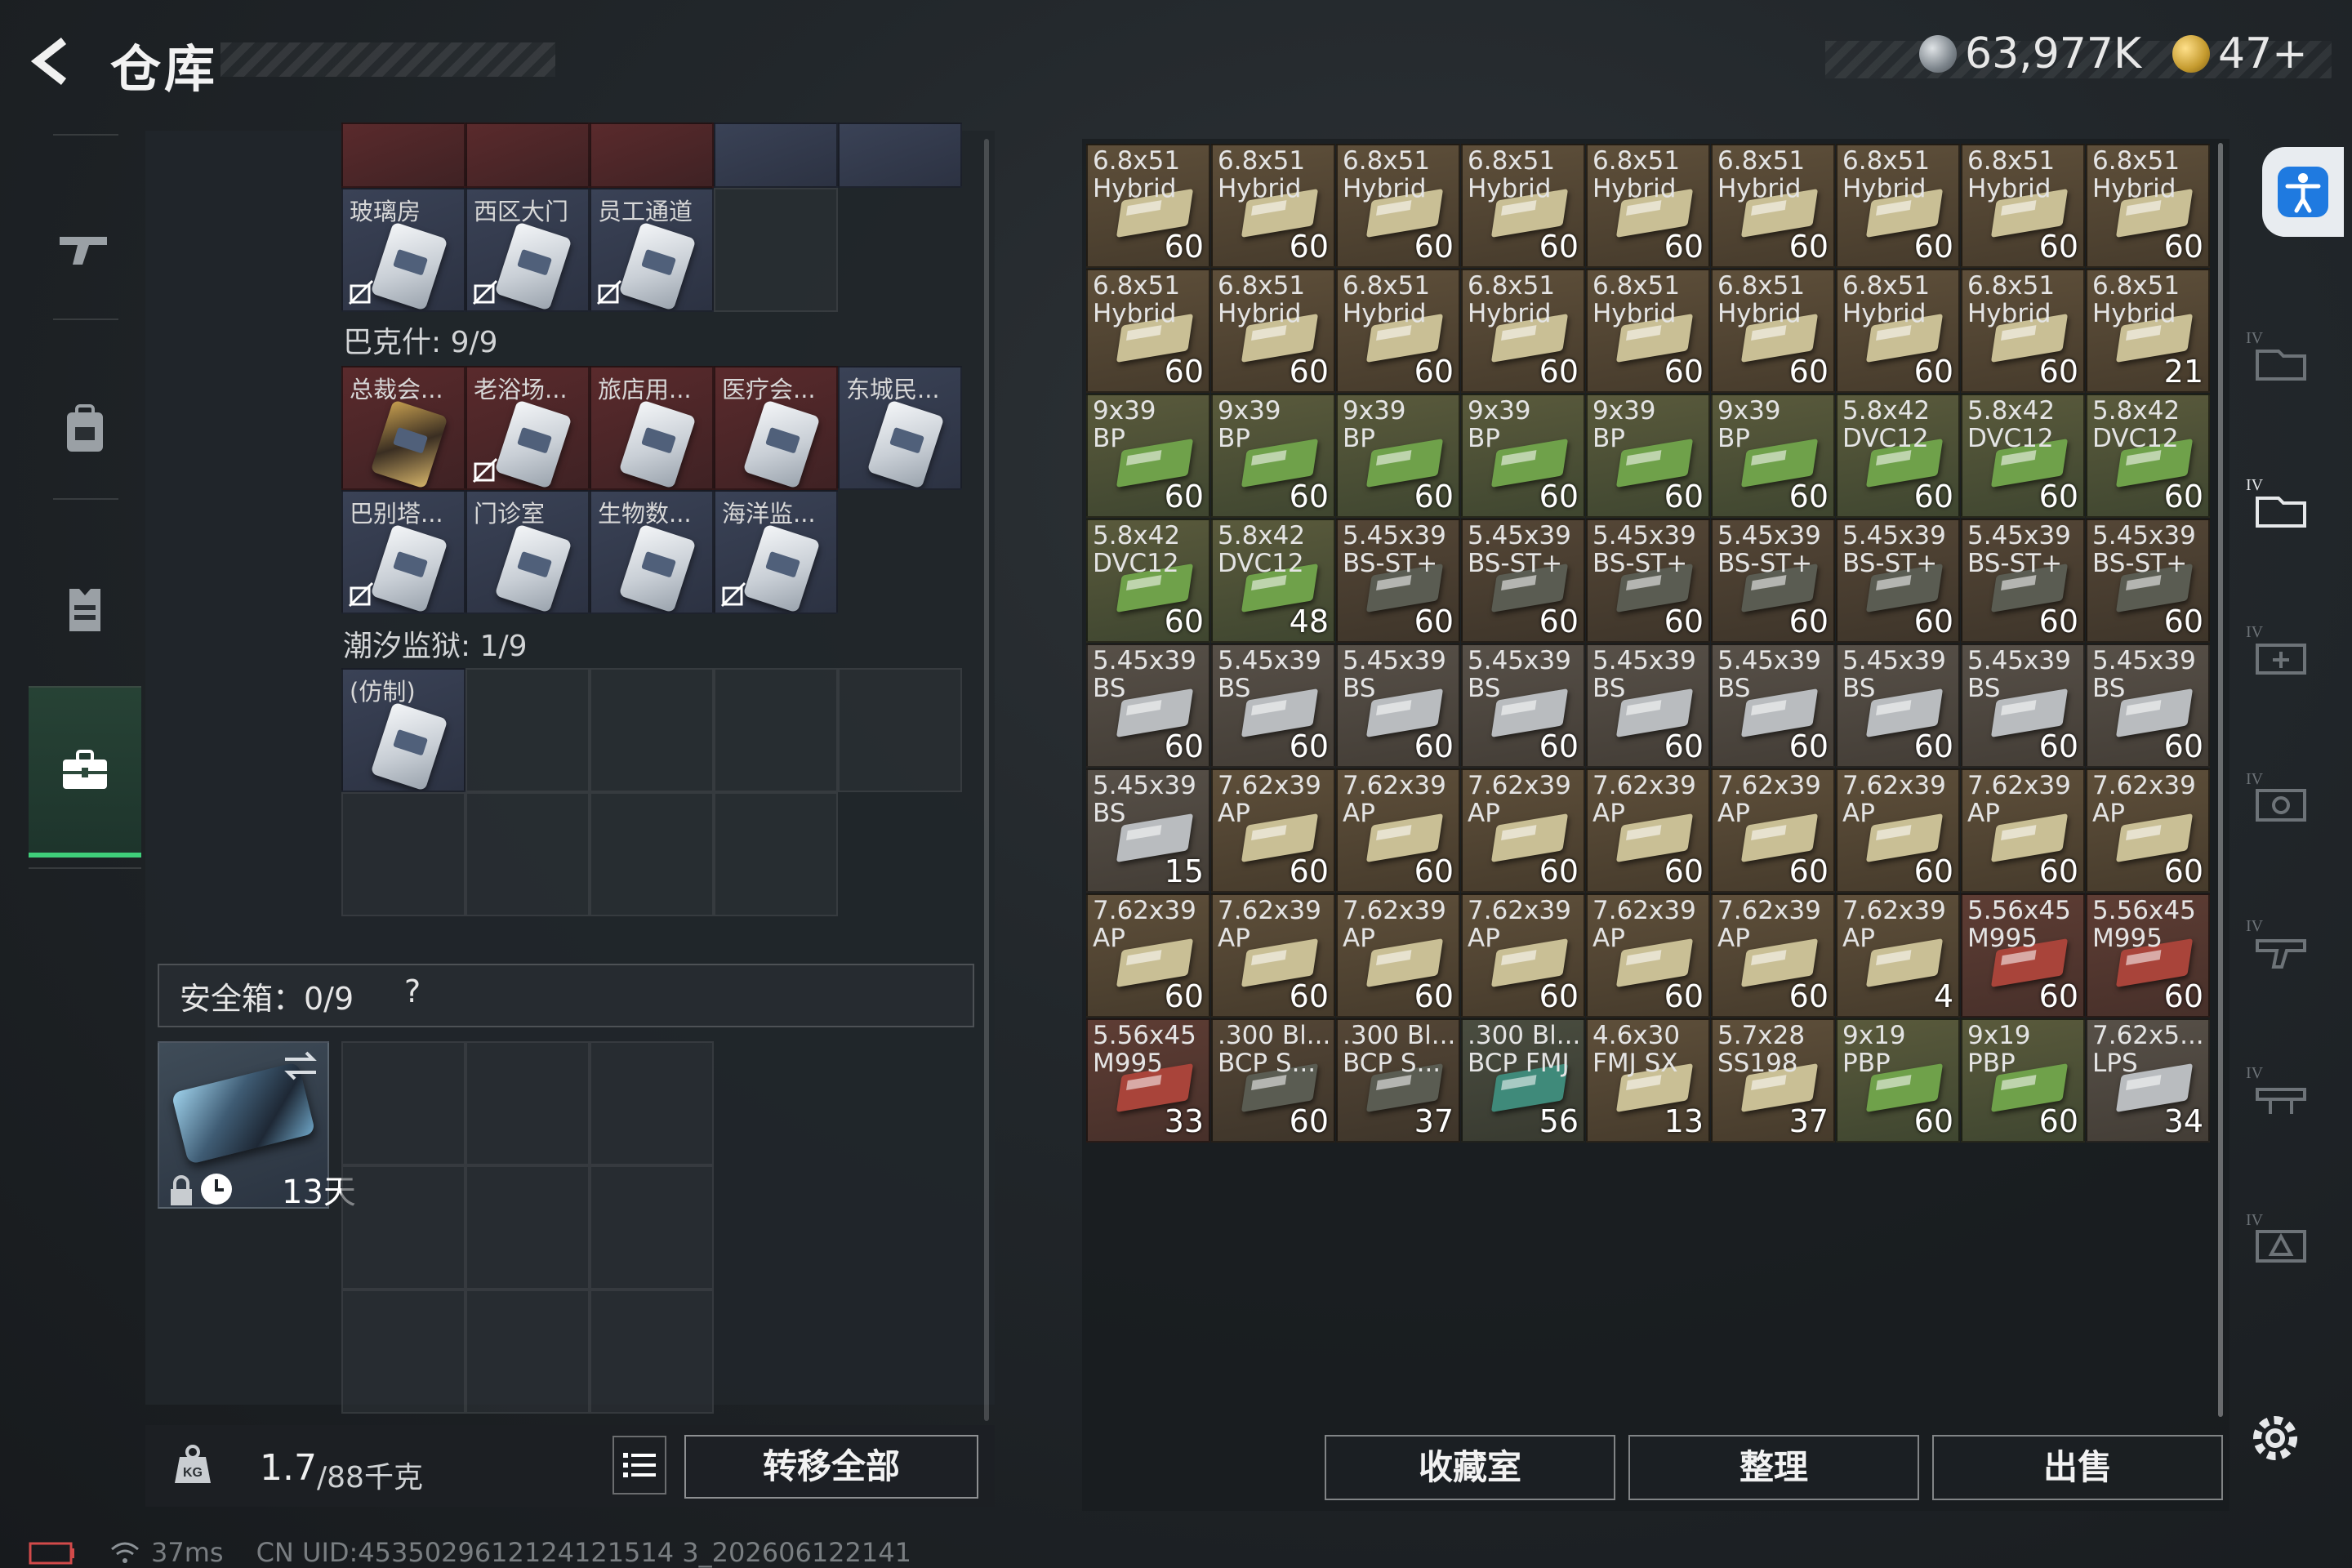  I want to click on ammo-stack: .300 Bl... BCP S... 60, so click(1273, 1080).